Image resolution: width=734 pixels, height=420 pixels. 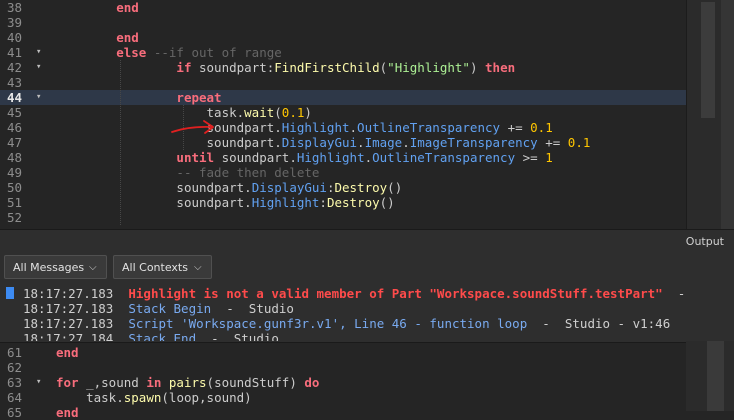 What do you see at coordinates (14, 217) in the screenshot?
I see `line-number: 52` at bounding box center [14, 217].